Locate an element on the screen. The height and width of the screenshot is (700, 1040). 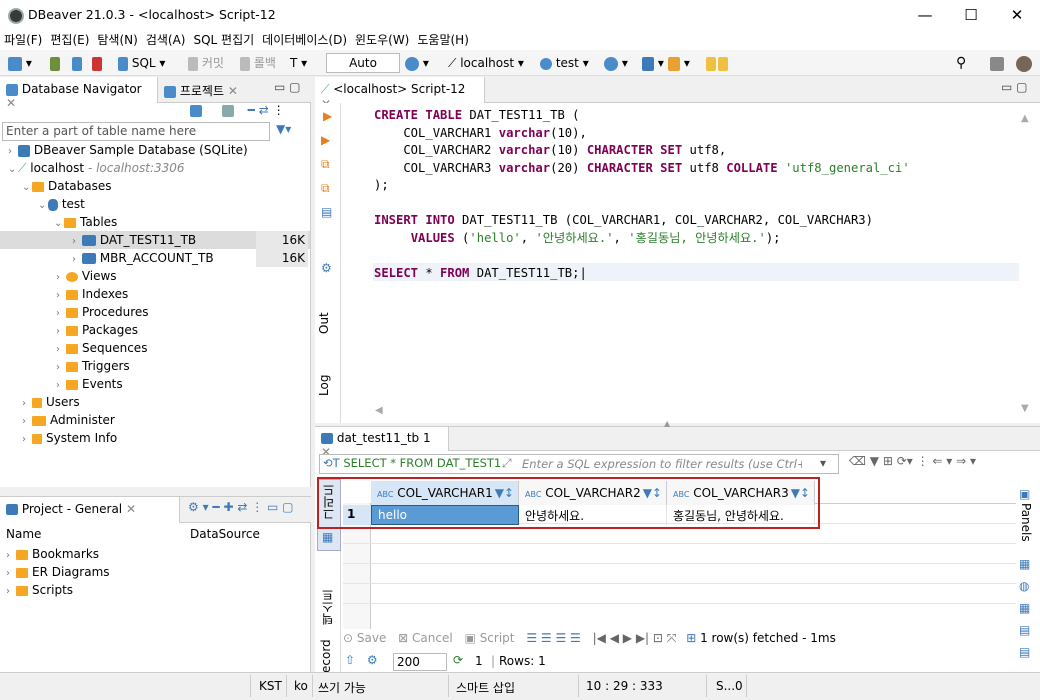
collapse-icon: ━ is located at coordinates (251, 110).